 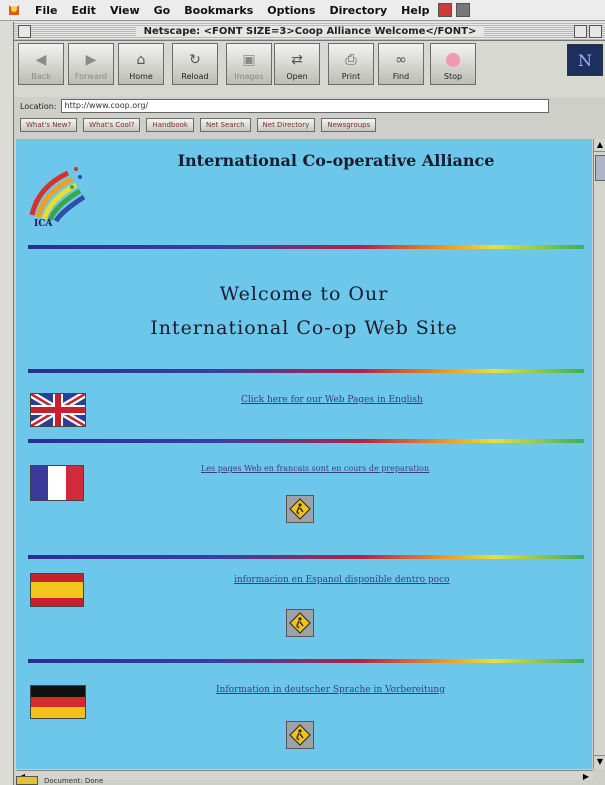 I want to click on vertical-scrollbar: ▲ ▼, so click(x=599, y=454).